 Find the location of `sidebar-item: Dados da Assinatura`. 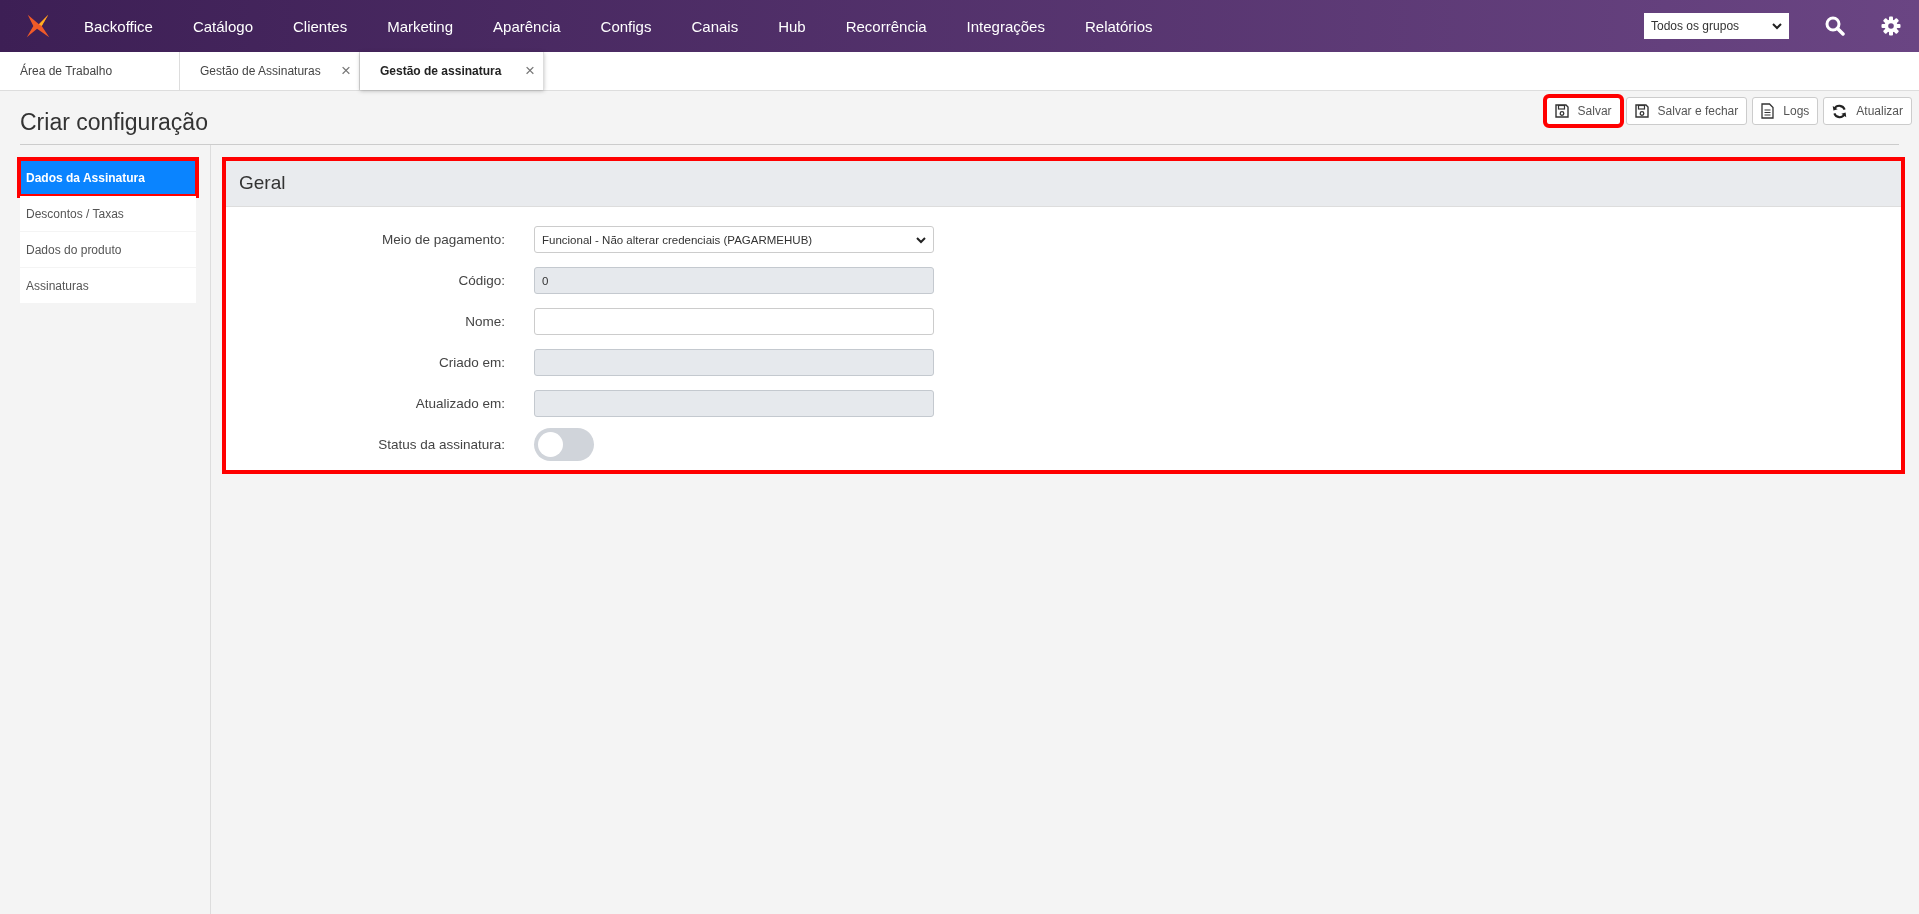

sidebar-item: Dados da Assinatura is located at coordinates (108, 177).